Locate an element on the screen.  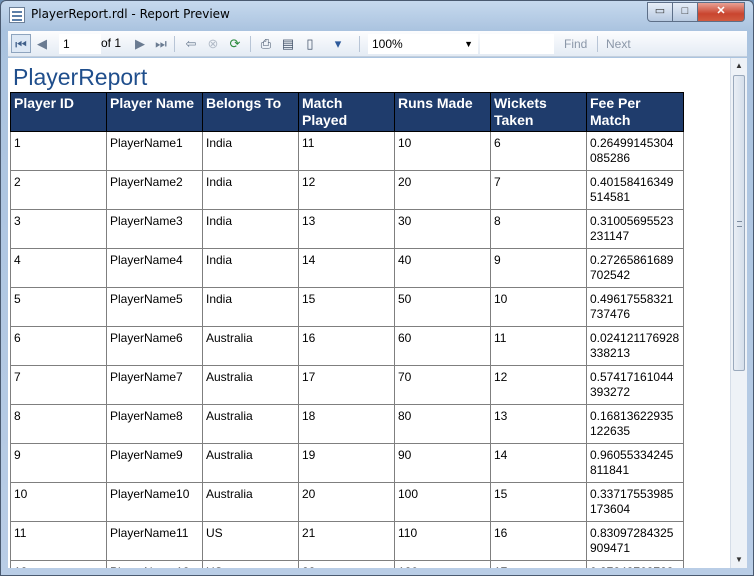
scrollbar-thumb is located at coordinates (739, 223).